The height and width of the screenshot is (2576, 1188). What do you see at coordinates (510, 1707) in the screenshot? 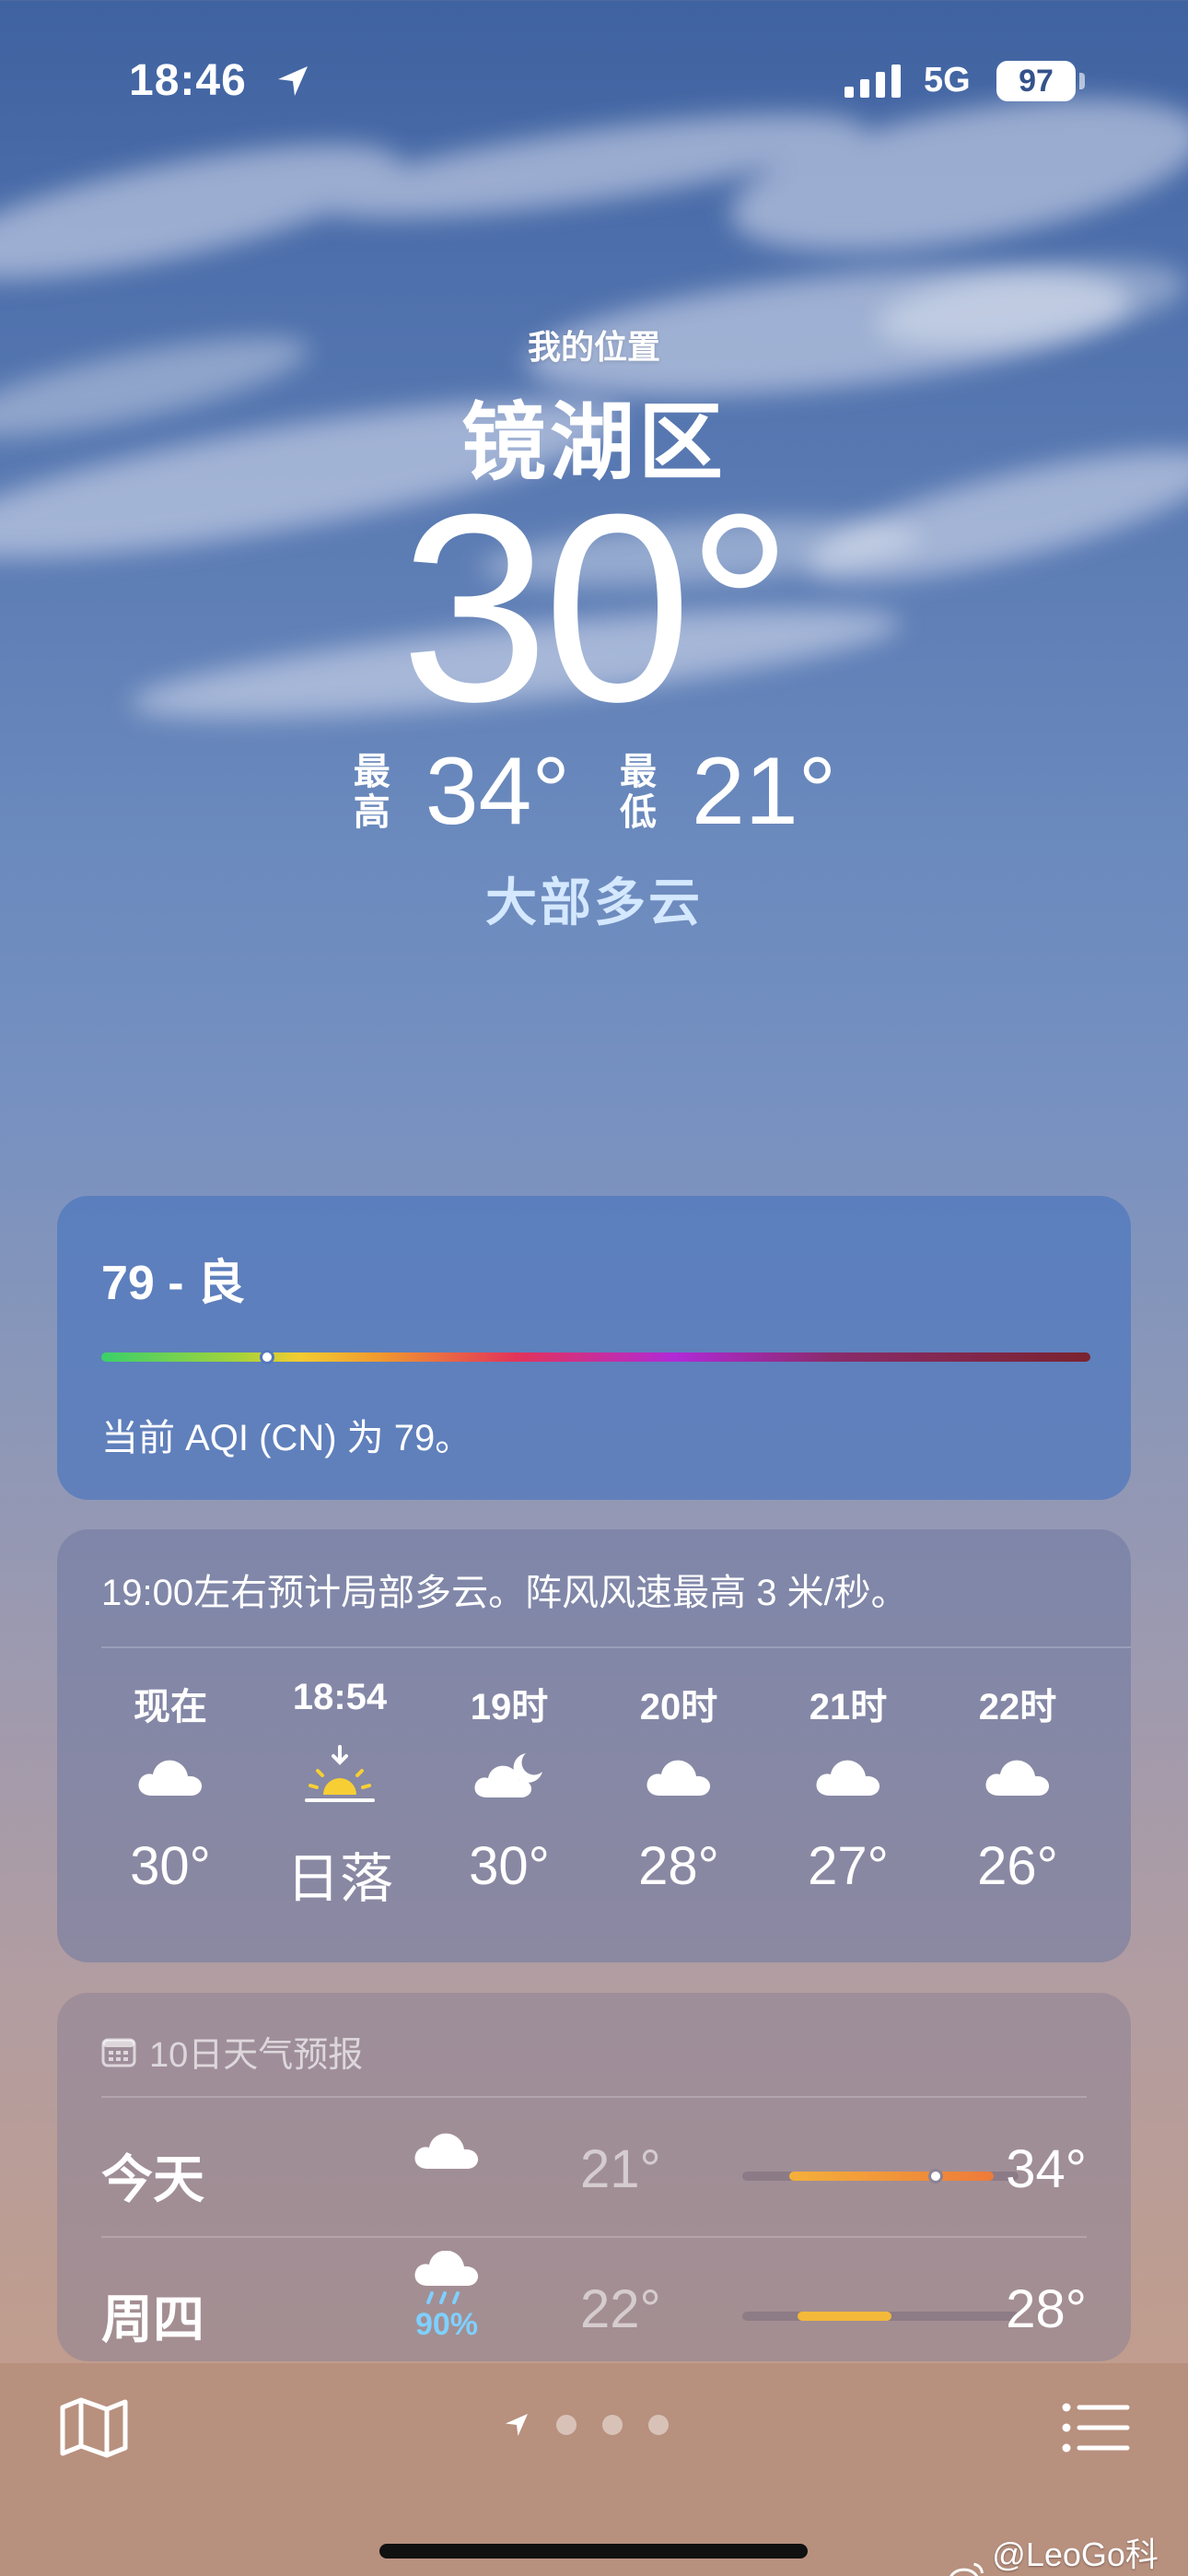
I see `hour-label: 19时` at bounding box center [510, 1707].